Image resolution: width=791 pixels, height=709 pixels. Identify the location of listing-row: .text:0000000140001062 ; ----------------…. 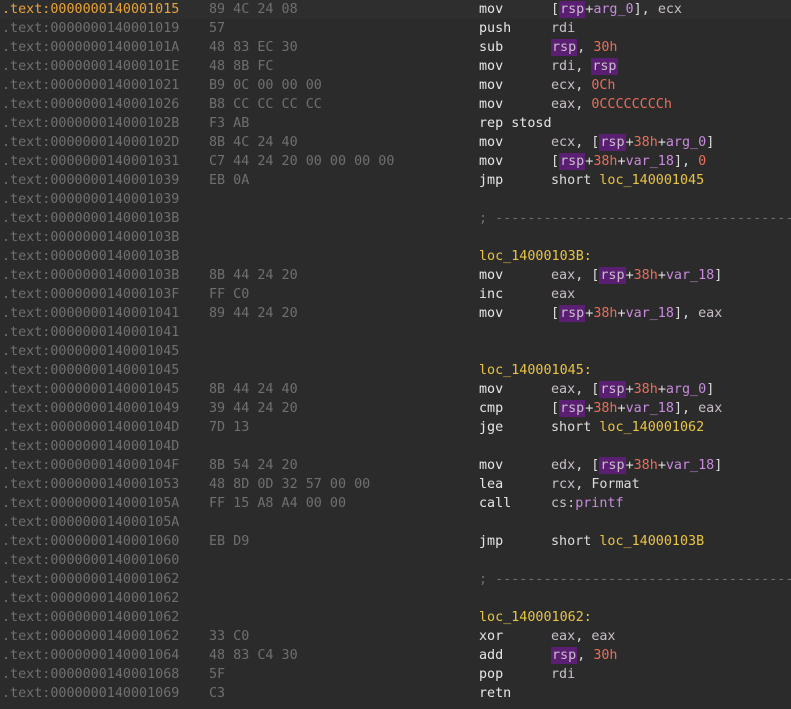
(395, 579).